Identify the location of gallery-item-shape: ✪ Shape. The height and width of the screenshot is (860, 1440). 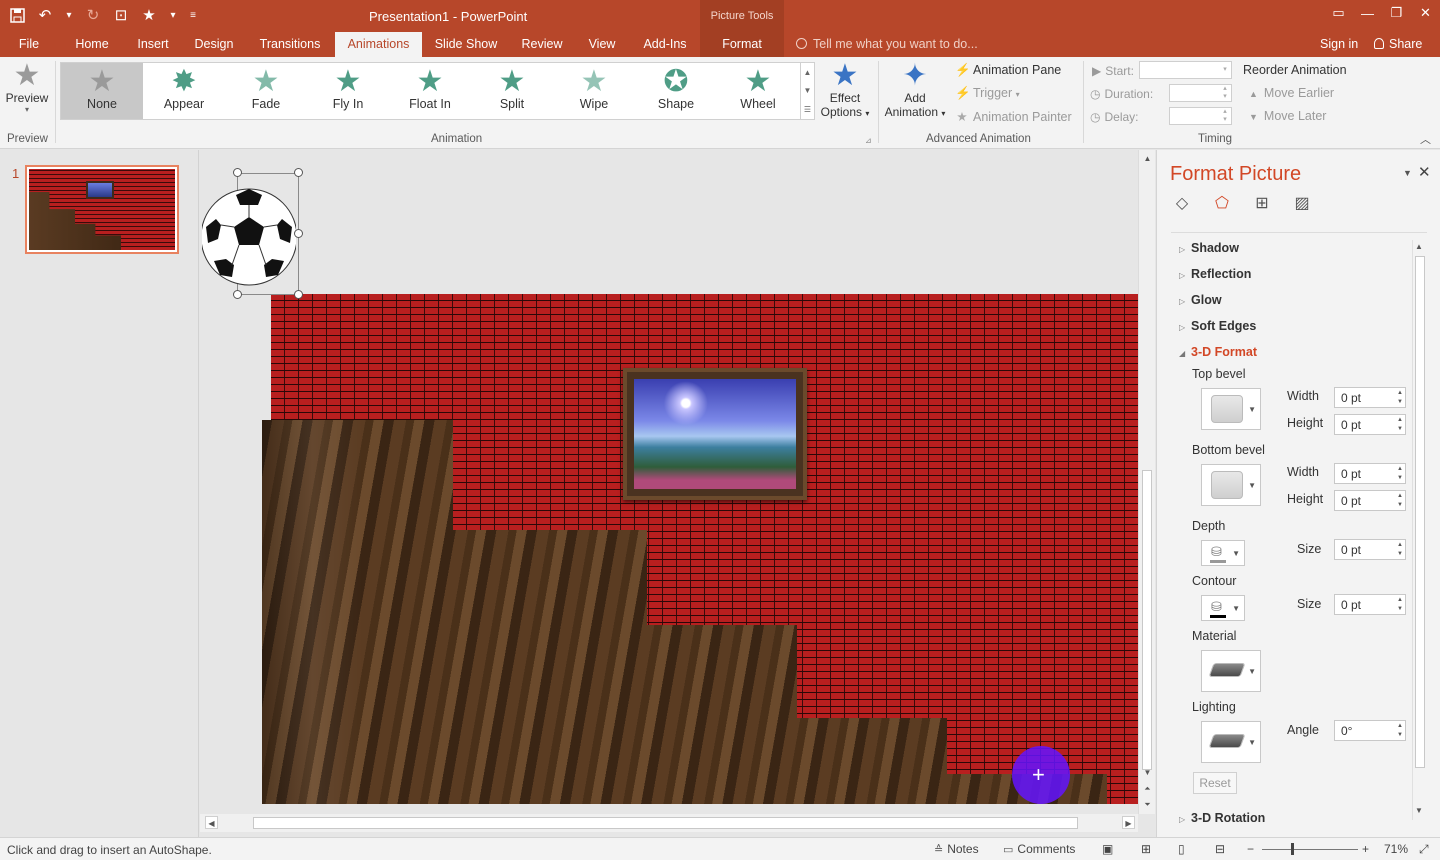
(676, 91).